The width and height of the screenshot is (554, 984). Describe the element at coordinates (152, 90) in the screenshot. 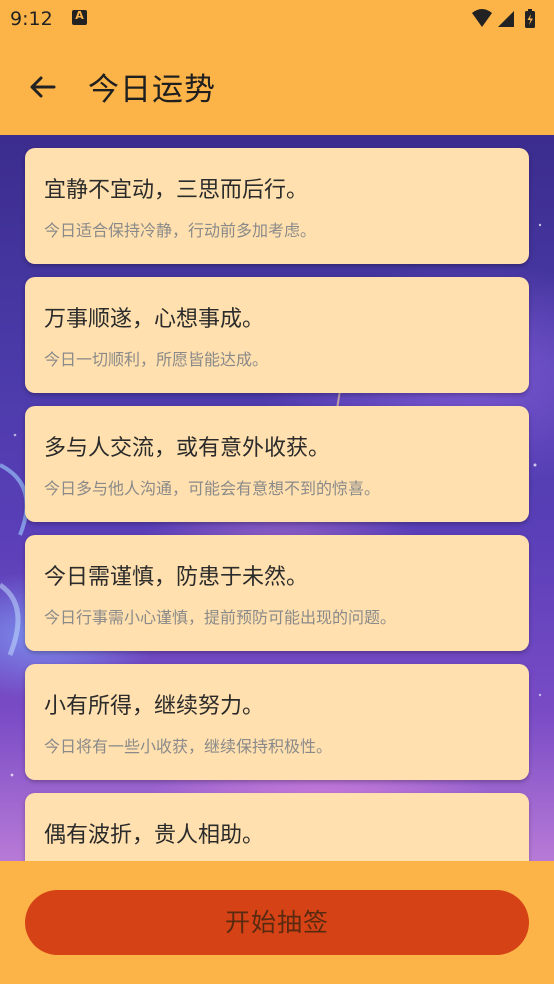

I see `page-title: 今日运势` at that location.